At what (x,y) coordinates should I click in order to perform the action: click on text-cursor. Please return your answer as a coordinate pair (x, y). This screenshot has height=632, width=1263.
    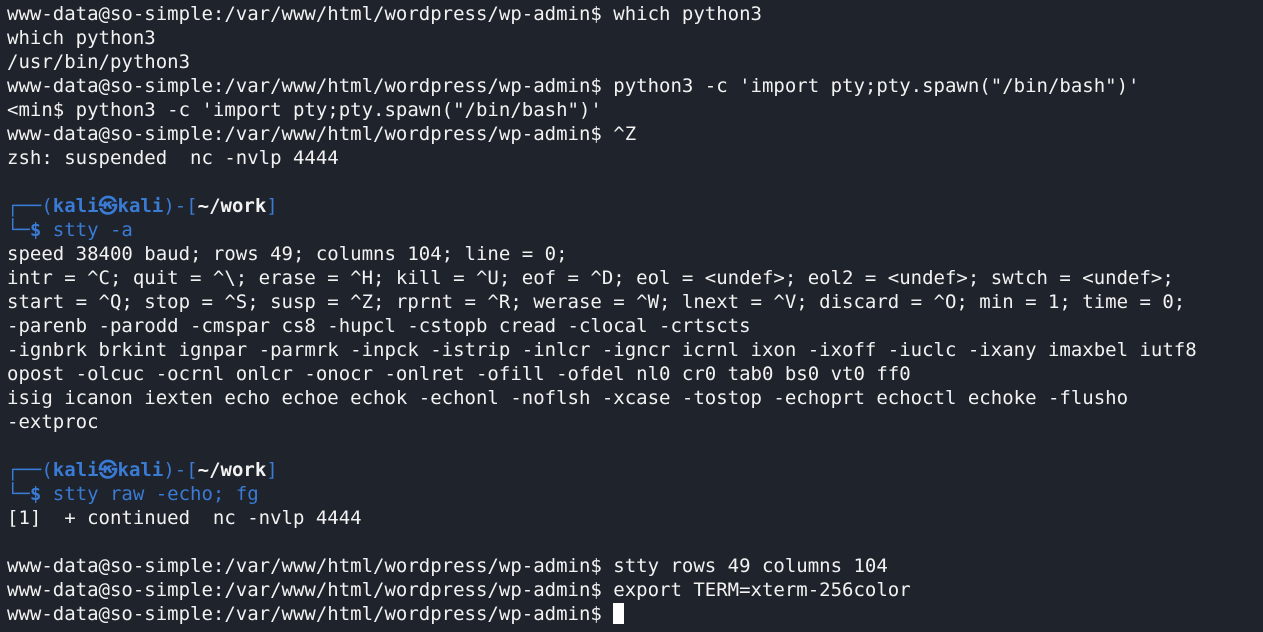
    Looking at the image, I should click on (619, 613).